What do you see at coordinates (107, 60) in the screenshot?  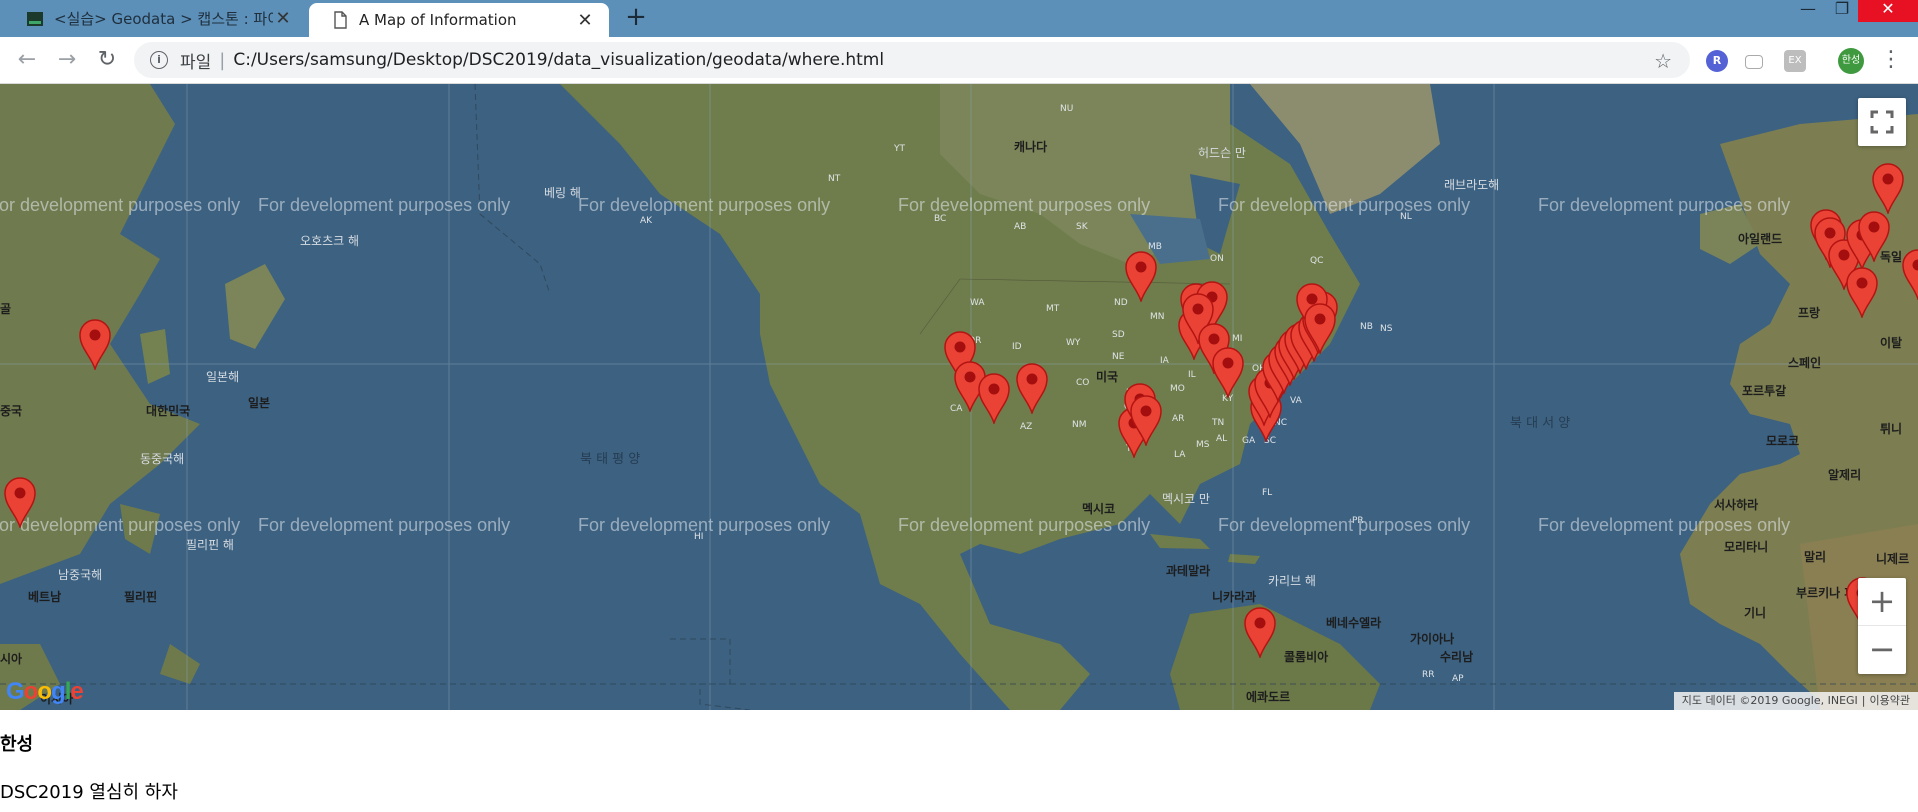 I see `reload-icon: ↻` at bounding box center [107, 60].